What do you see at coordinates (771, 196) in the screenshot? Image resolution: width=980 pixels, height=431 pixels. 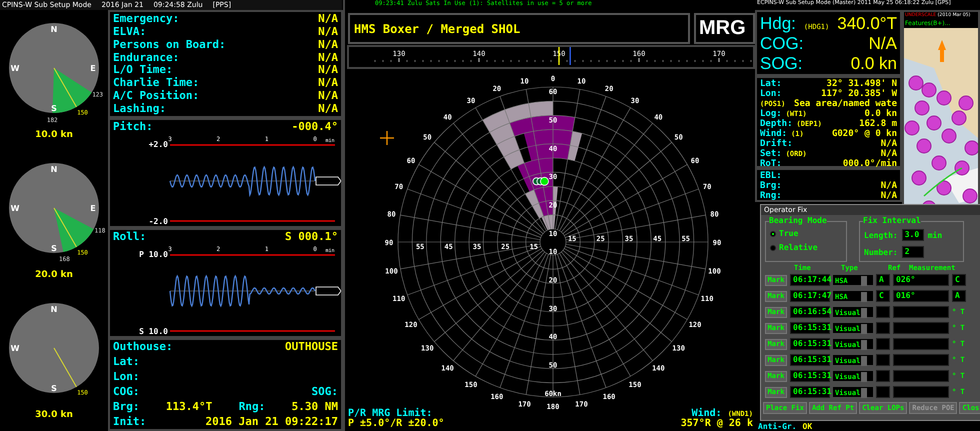 I see `nav-label: Rng:` at bounding box center [771, 196].